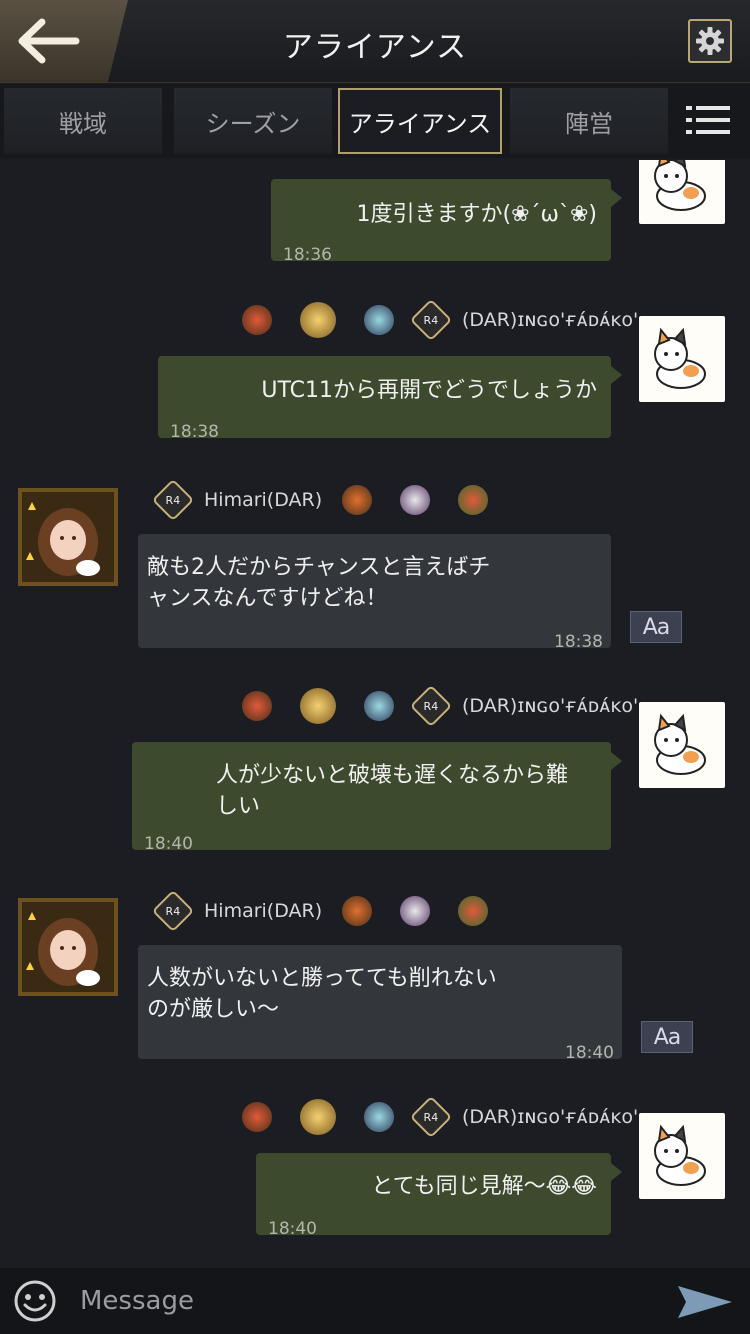 Image resolution: width=750 pixels, height=1334 pixels. I want to click on tab-season: シーズン, so click(253, 121).